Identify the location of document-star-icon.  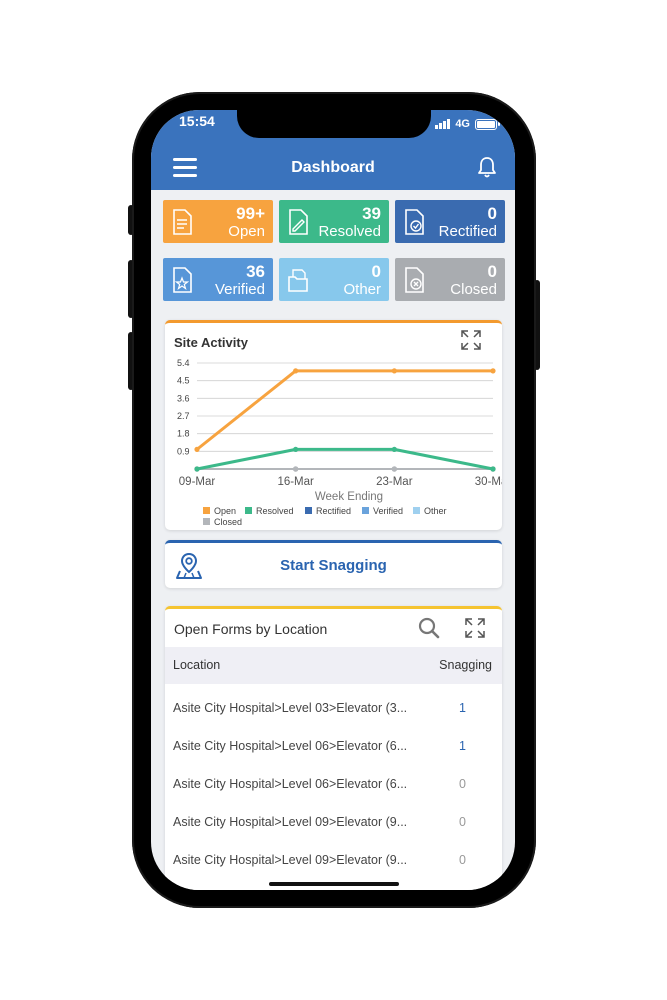
(182, 280).